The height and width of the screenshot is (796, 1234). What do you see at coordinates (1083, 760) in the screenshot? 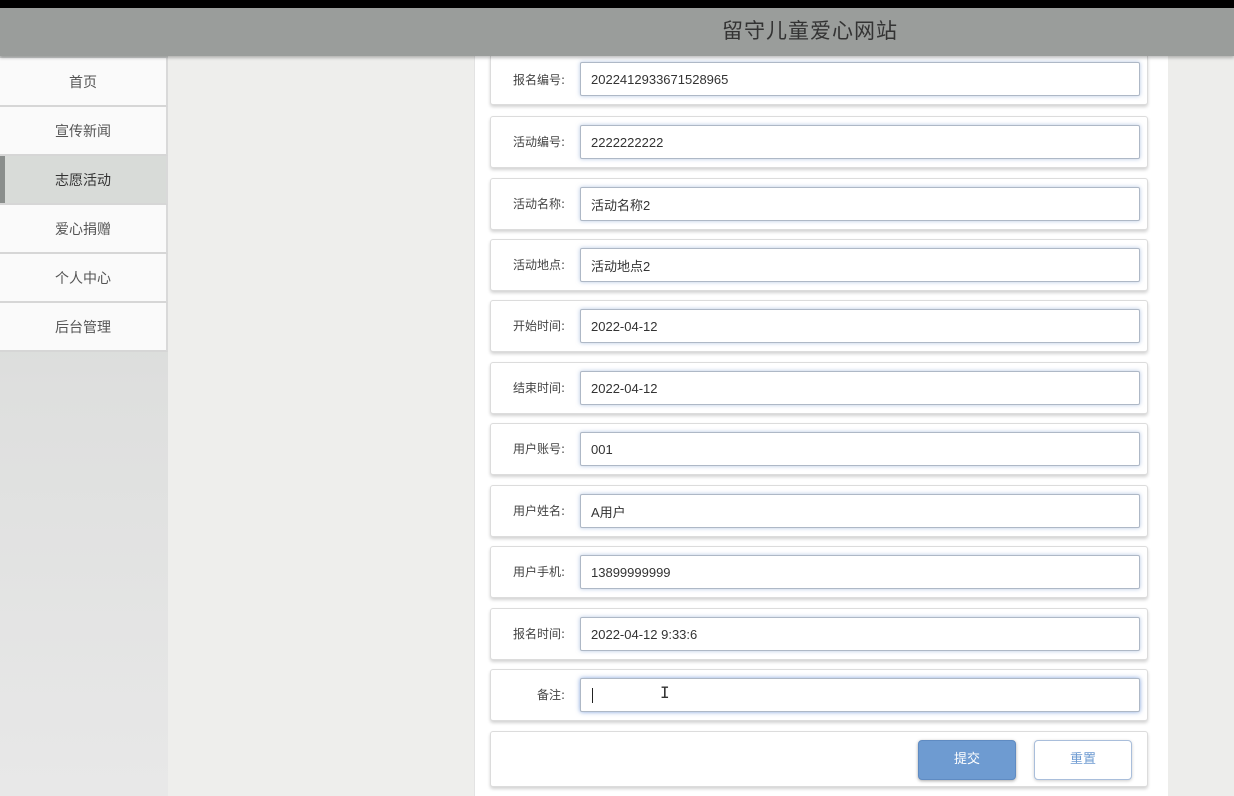
I see `reset-button: 重置` at bounding box center [1083, 760].